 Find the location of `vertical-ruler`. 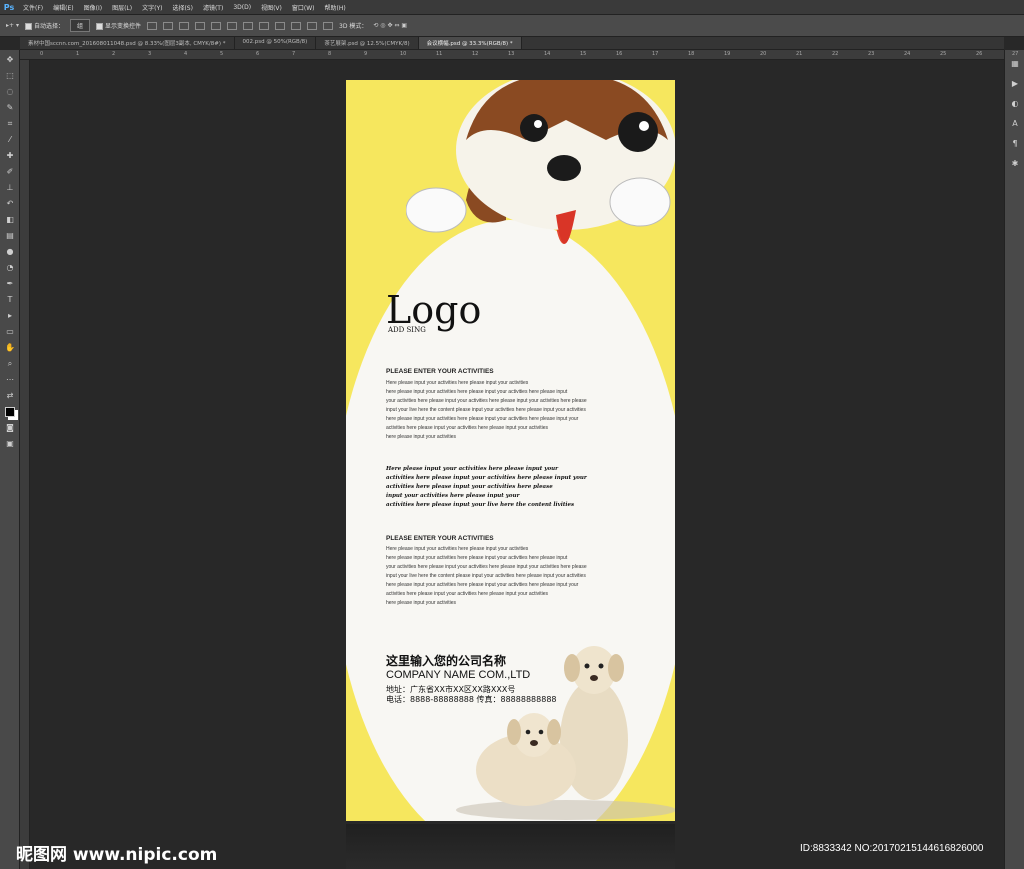

vertical-ruler is located at coordinates (25, 464).